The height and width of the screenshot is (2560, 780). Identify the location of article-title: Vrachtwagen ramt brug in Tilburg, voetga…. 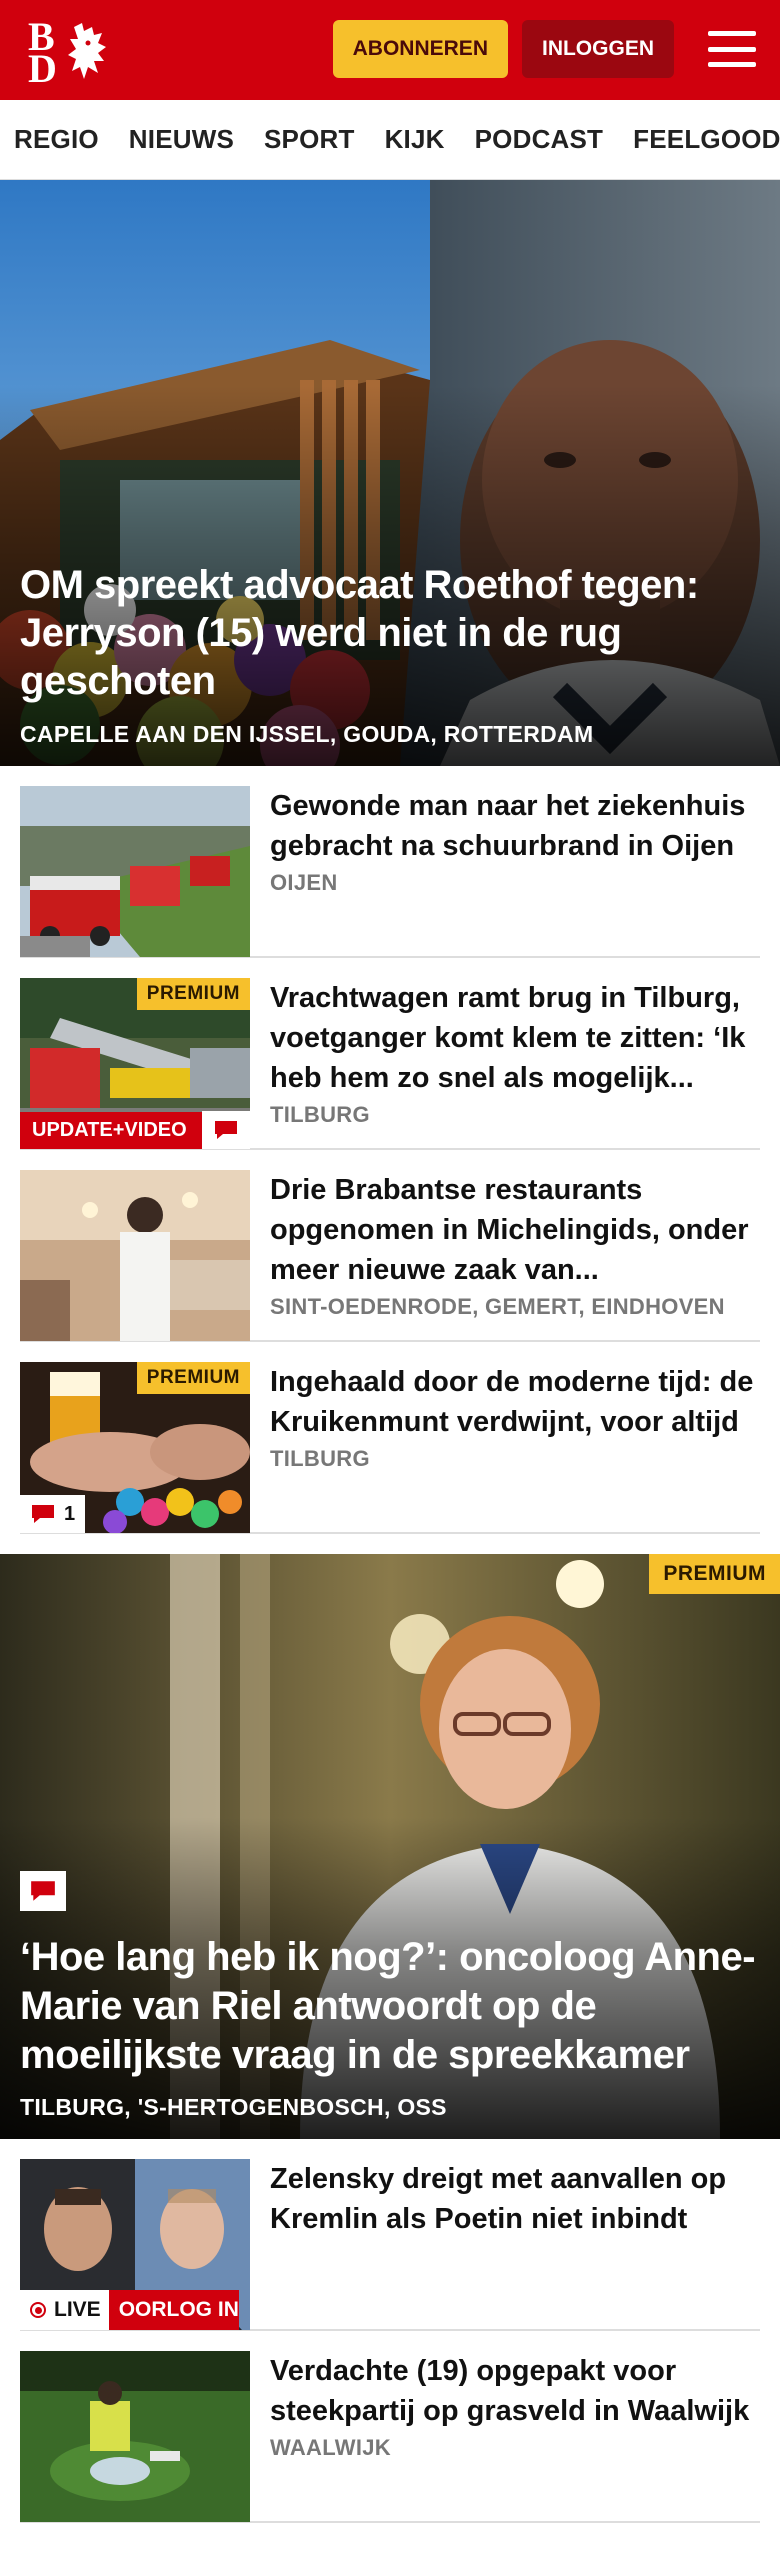
(515, 1038).